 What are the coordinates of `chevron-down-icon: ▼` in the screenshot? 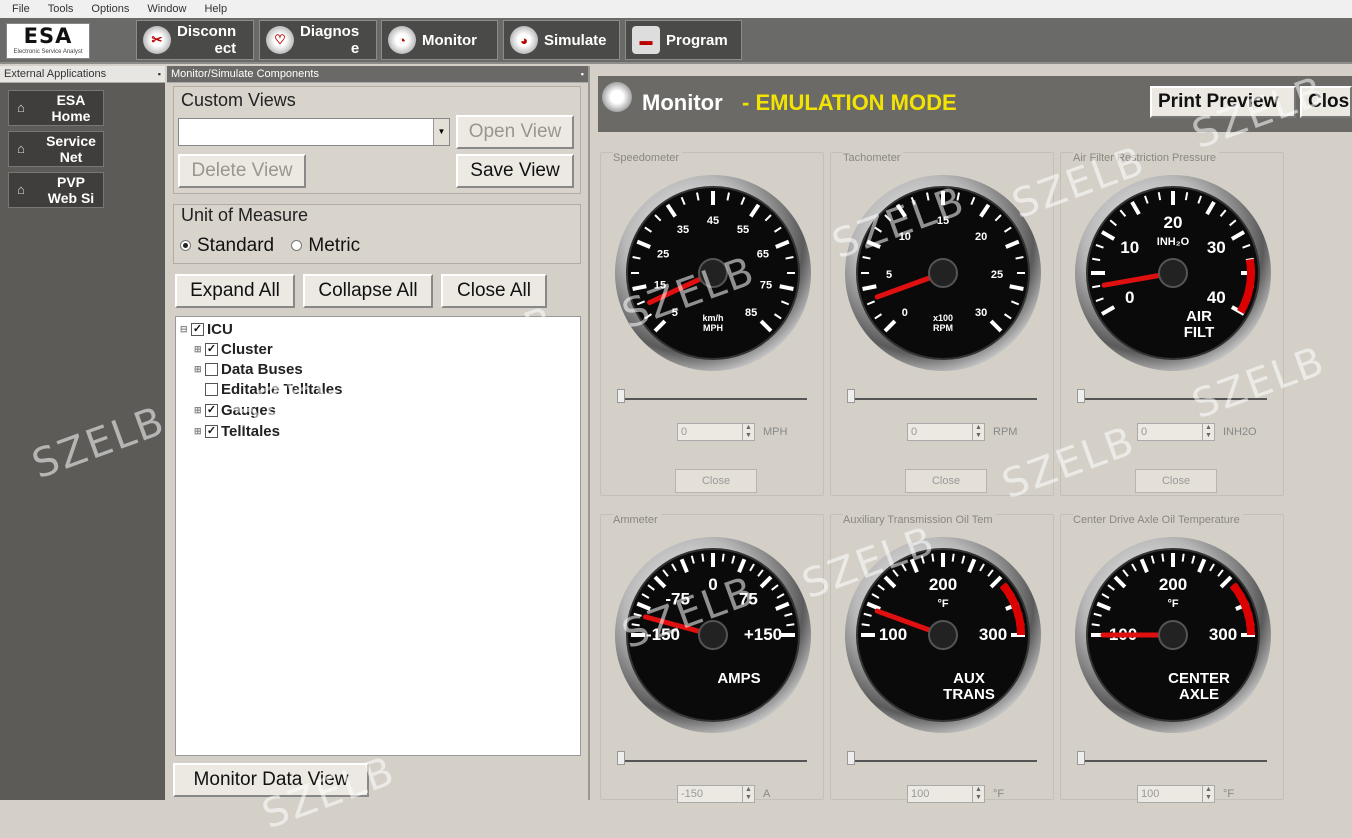 It's located at (441, 132).